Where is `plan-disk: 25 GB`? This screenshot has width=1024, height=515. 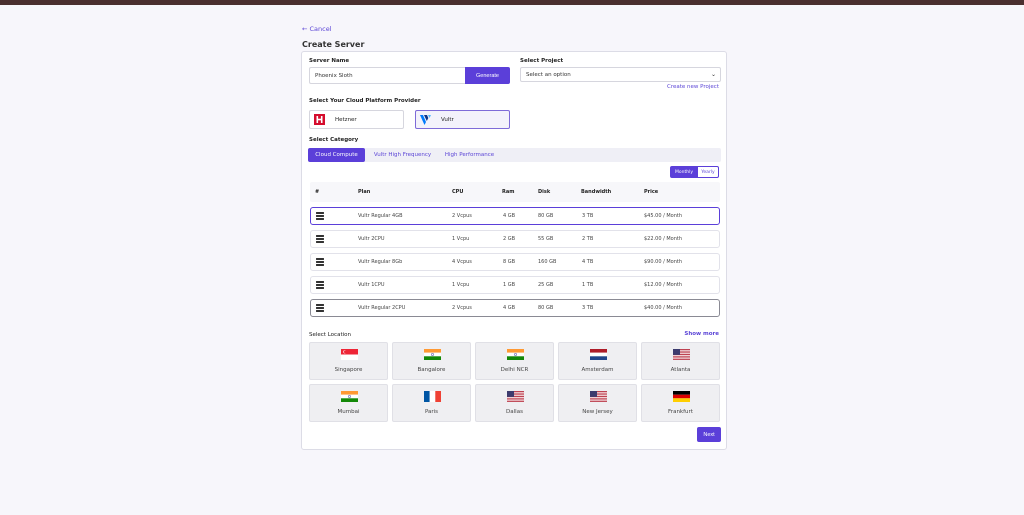
plan-disk: 25 GB is located at coordinates (546, 285).